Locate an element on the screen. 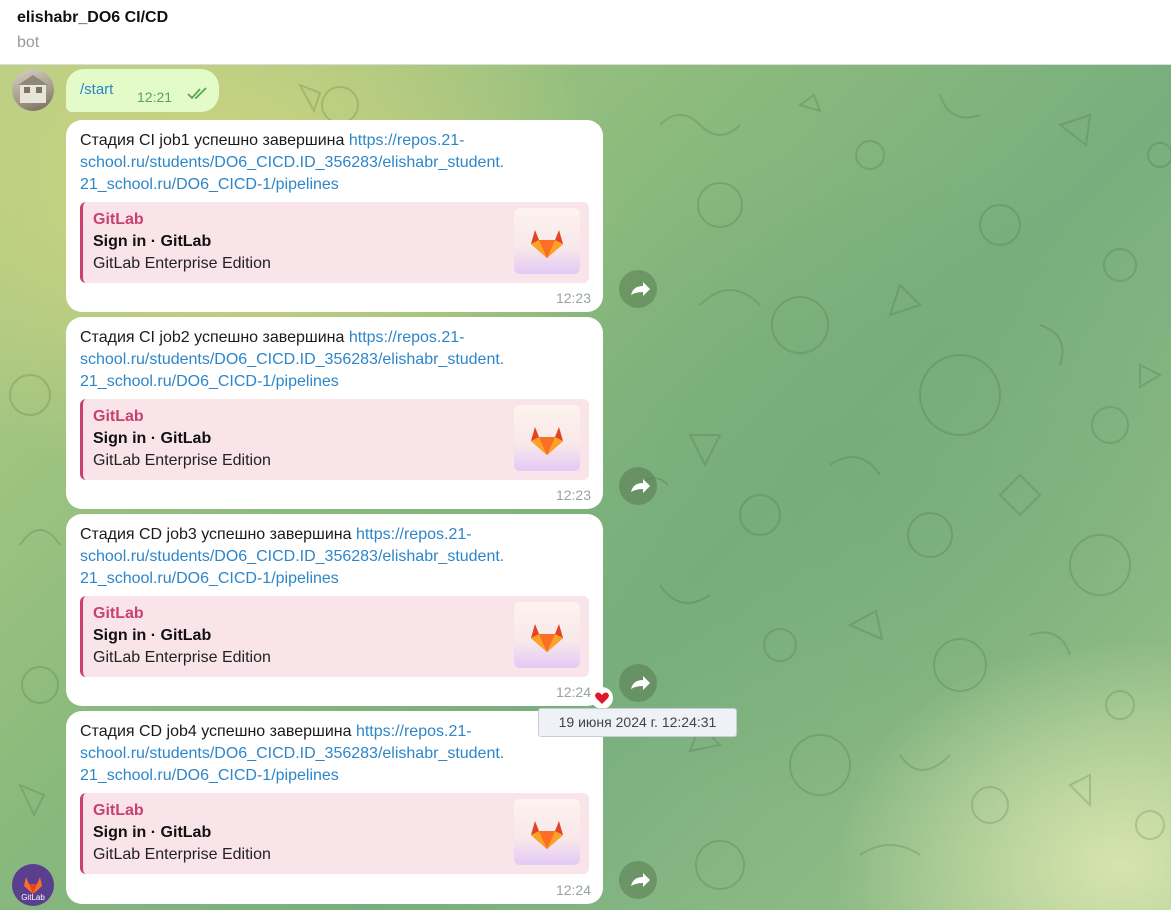 The image size is (1171, 910). chat-title: elishabr_DO6 CI/CD is located at coordinates (93, 17).